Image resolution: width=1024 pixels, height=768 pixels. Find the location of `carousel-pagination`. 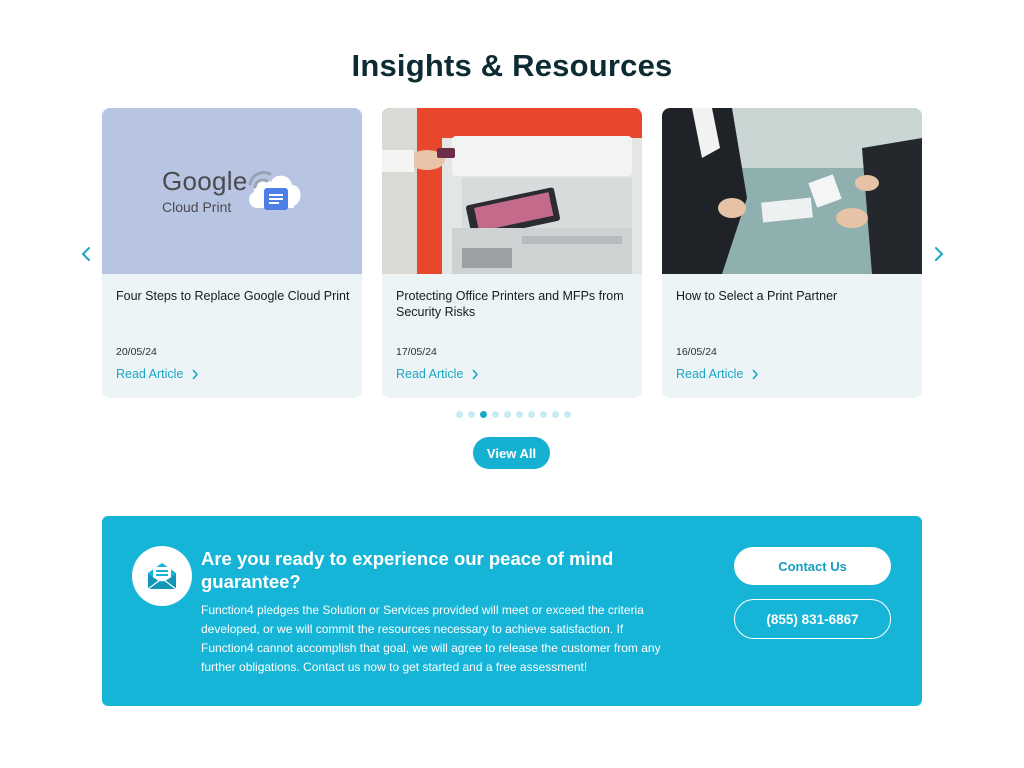

carousel-pagination is located at coordinates (513, 414).